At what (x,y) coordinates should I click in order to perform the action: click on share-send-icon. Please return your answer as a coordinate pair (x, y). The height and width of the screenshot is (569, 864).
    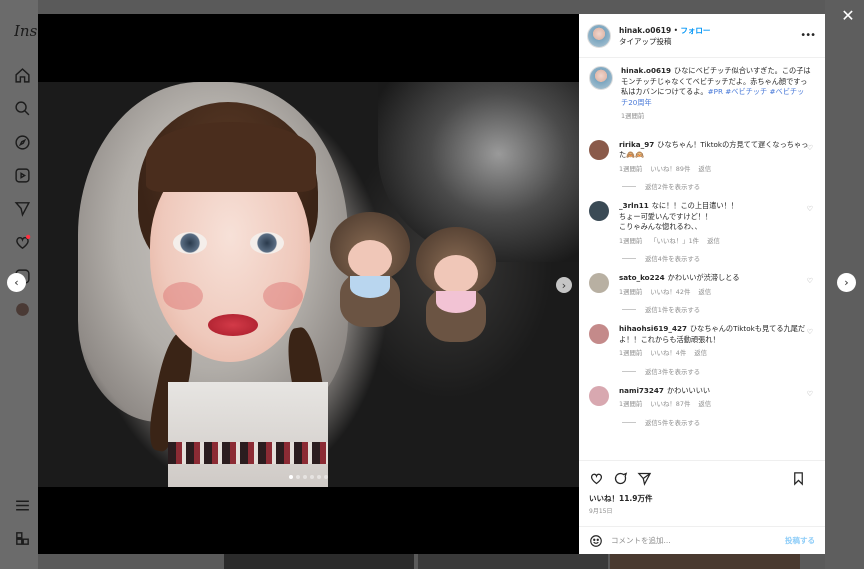
    Looking at the image, I should click on (644, 478).